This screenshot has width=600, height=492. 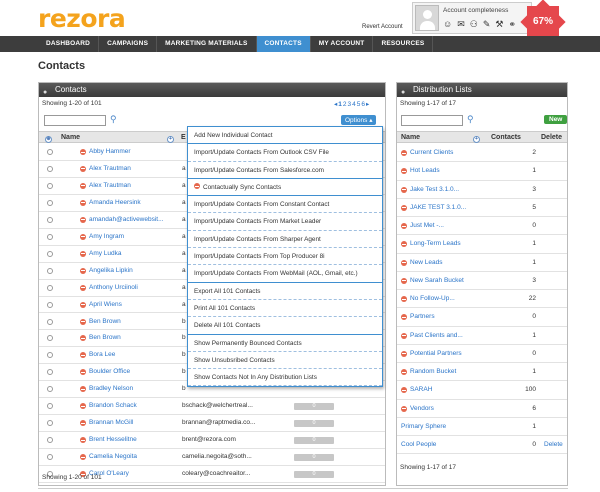 What do you see at coordinates (403, 44) in the screenshot?
I see `nav-resources: RESOURCES` at bounding box center [403, 44].